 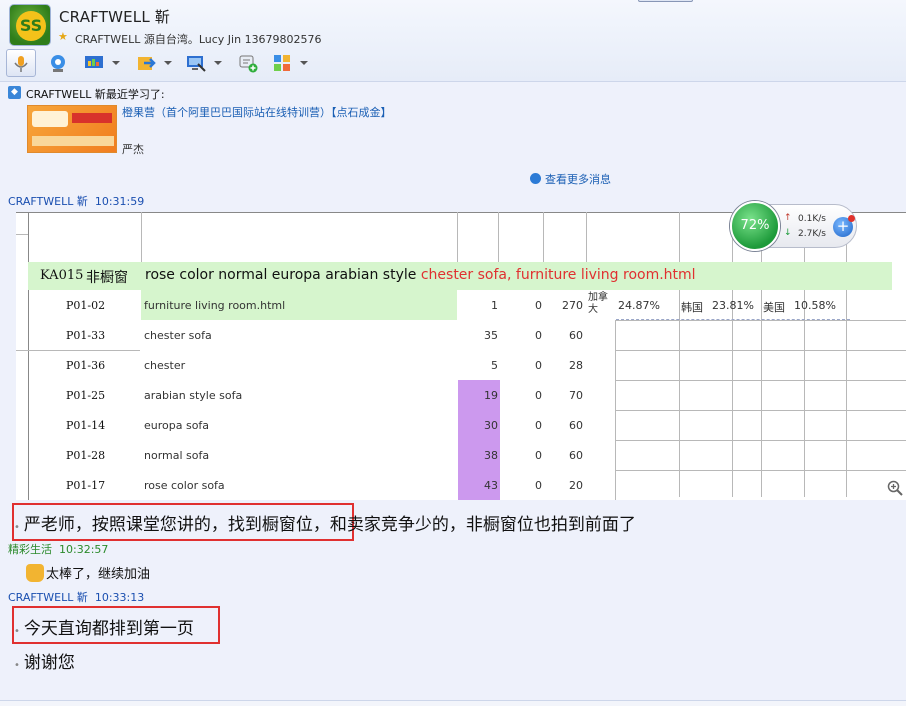 What do you see at coordinates (491, 455) in the screenshot?
I see `row-value-a: 38` at bounding box center [491, 455].